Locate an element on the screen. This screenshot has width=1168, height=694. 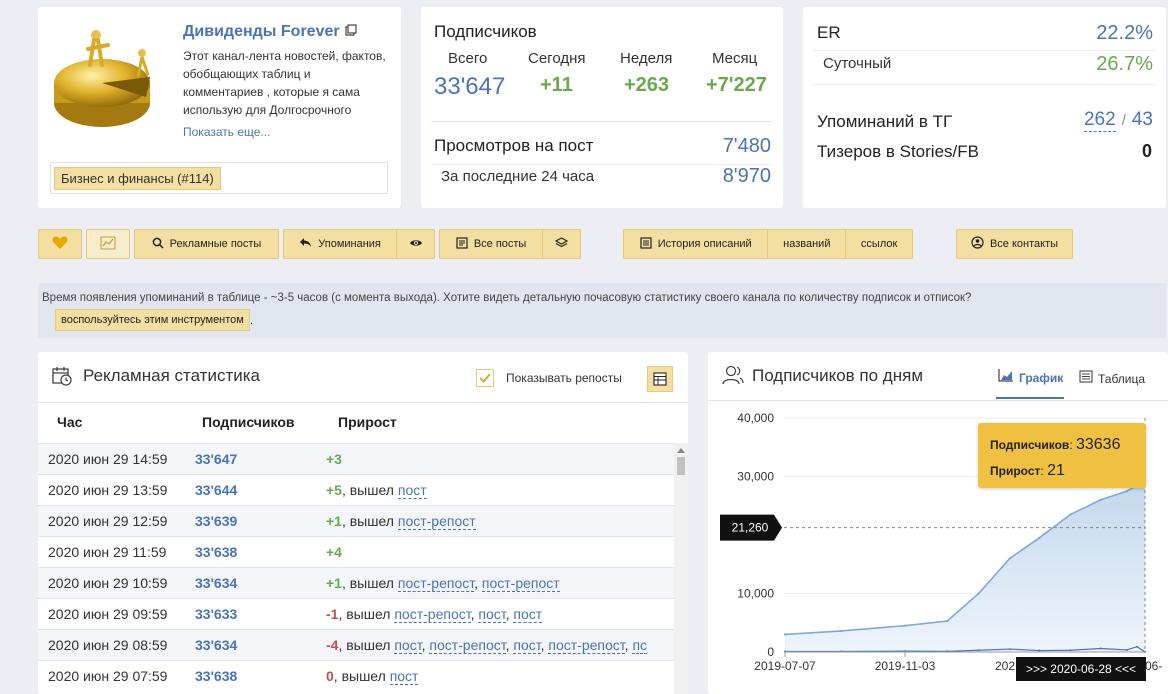
category-box: Бизнес и финансы (#114) is located at coordinates (219, 178).